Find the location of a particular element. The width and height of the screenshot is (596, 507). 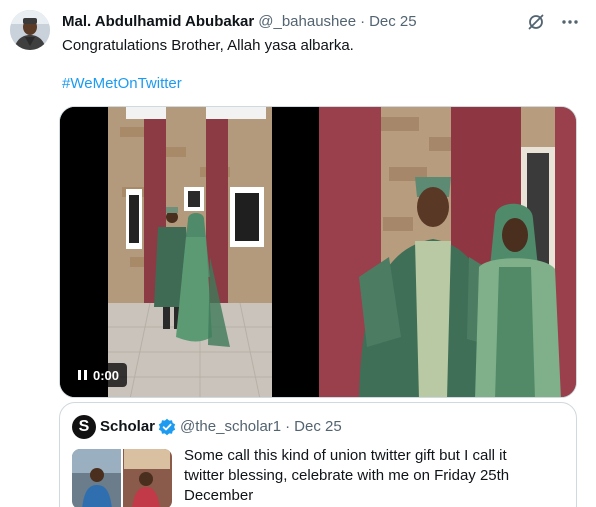

author-avatar is located at coordinates (30, 30).